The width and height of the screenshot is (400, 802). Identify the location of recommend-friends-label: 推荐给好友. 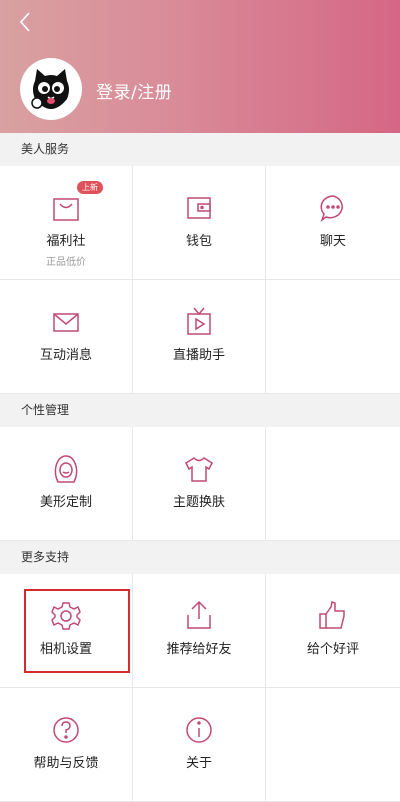
(199, 649).